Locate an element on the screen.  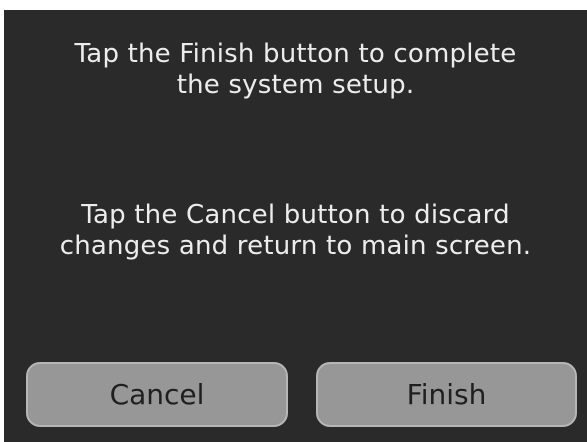
finish-button-label: Finish is located at coordinates (446, 394).